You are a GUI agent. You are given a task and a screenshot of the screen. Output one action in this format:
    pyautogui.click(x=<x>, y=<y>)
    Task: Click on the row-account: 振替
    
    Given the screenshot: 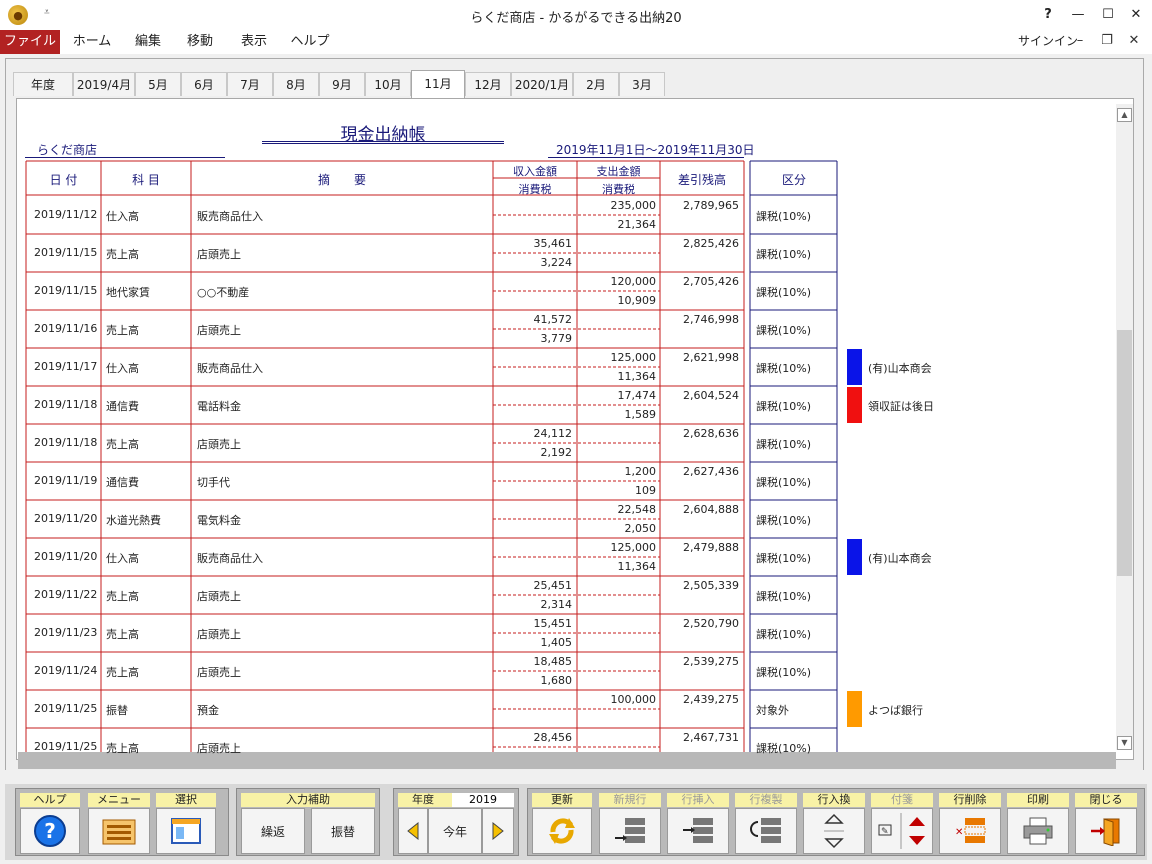 What is the action you would take?
    pyautogui.click(x=148, y=710)
    